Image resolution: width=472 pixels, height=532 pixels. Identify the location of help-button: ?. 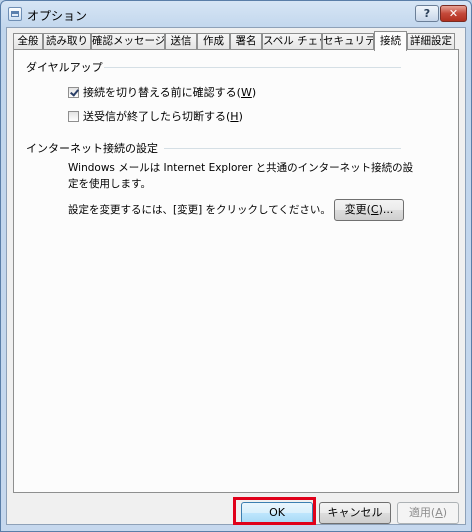
(427, 13).